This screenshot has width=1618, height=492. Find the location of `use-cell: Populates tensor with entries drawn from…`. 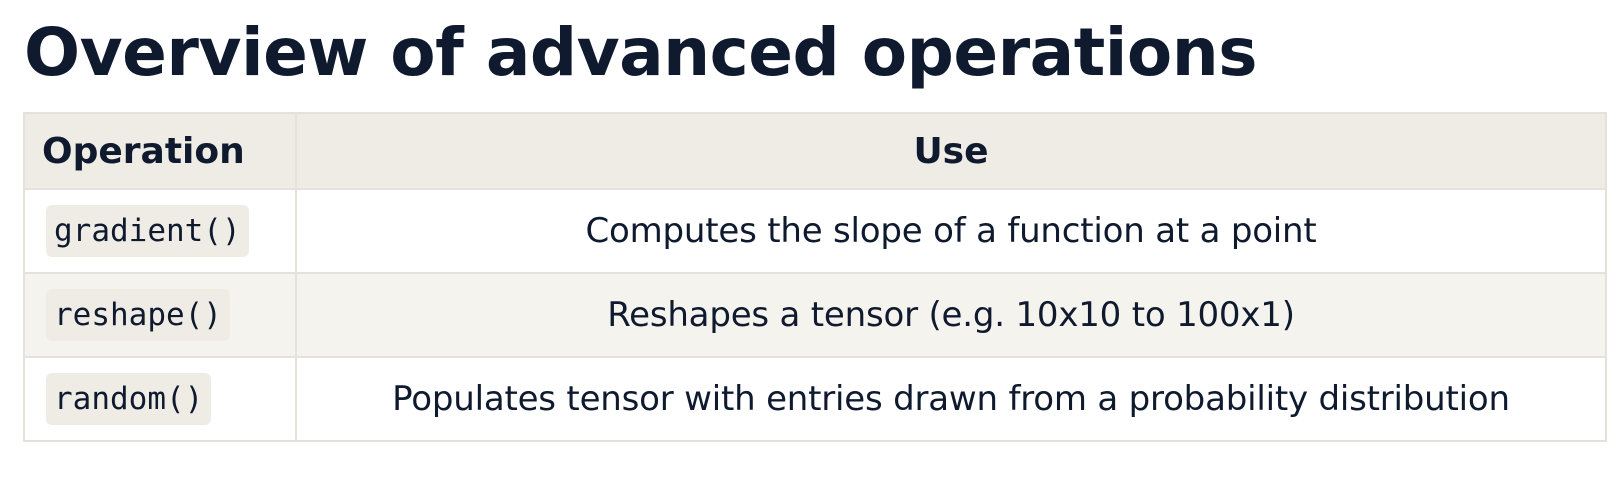

use-cell: Populates tensor with entries drawn from… is located at coordinates (951, 399).